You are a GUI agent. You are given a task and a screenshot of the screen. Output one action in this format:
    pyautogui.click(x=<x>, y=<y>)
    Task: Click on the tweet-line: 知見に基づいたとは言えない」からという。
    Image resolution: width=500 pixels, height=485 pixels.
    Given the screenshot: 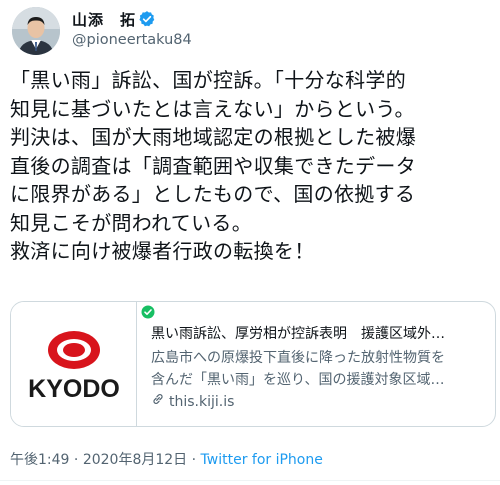 What is the action you would take?
    pyautogui.click(x=212, y=108)
    